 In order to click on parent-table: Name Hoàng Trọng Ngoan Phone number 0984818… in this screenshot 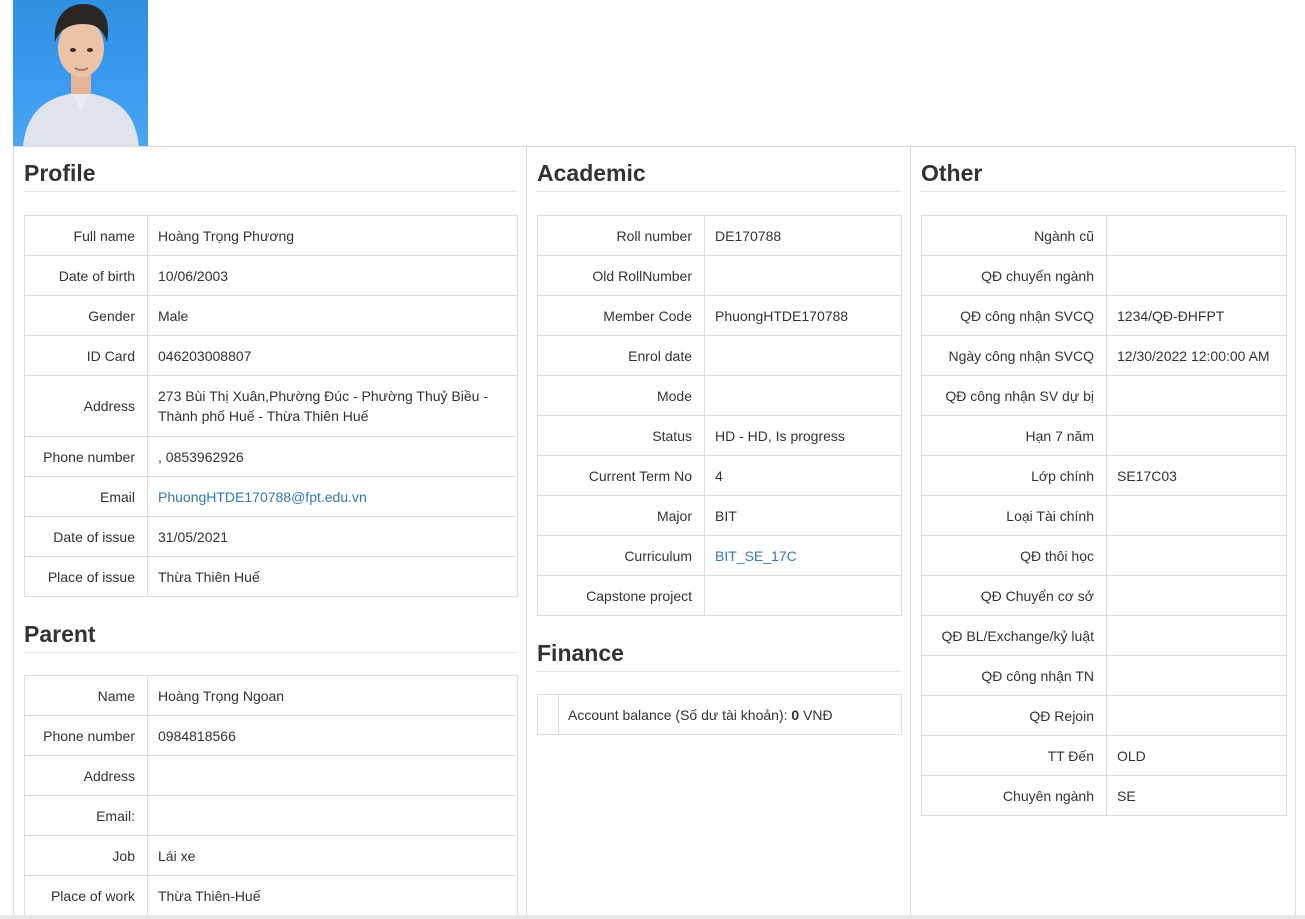, I will do `click(271, 795)`.